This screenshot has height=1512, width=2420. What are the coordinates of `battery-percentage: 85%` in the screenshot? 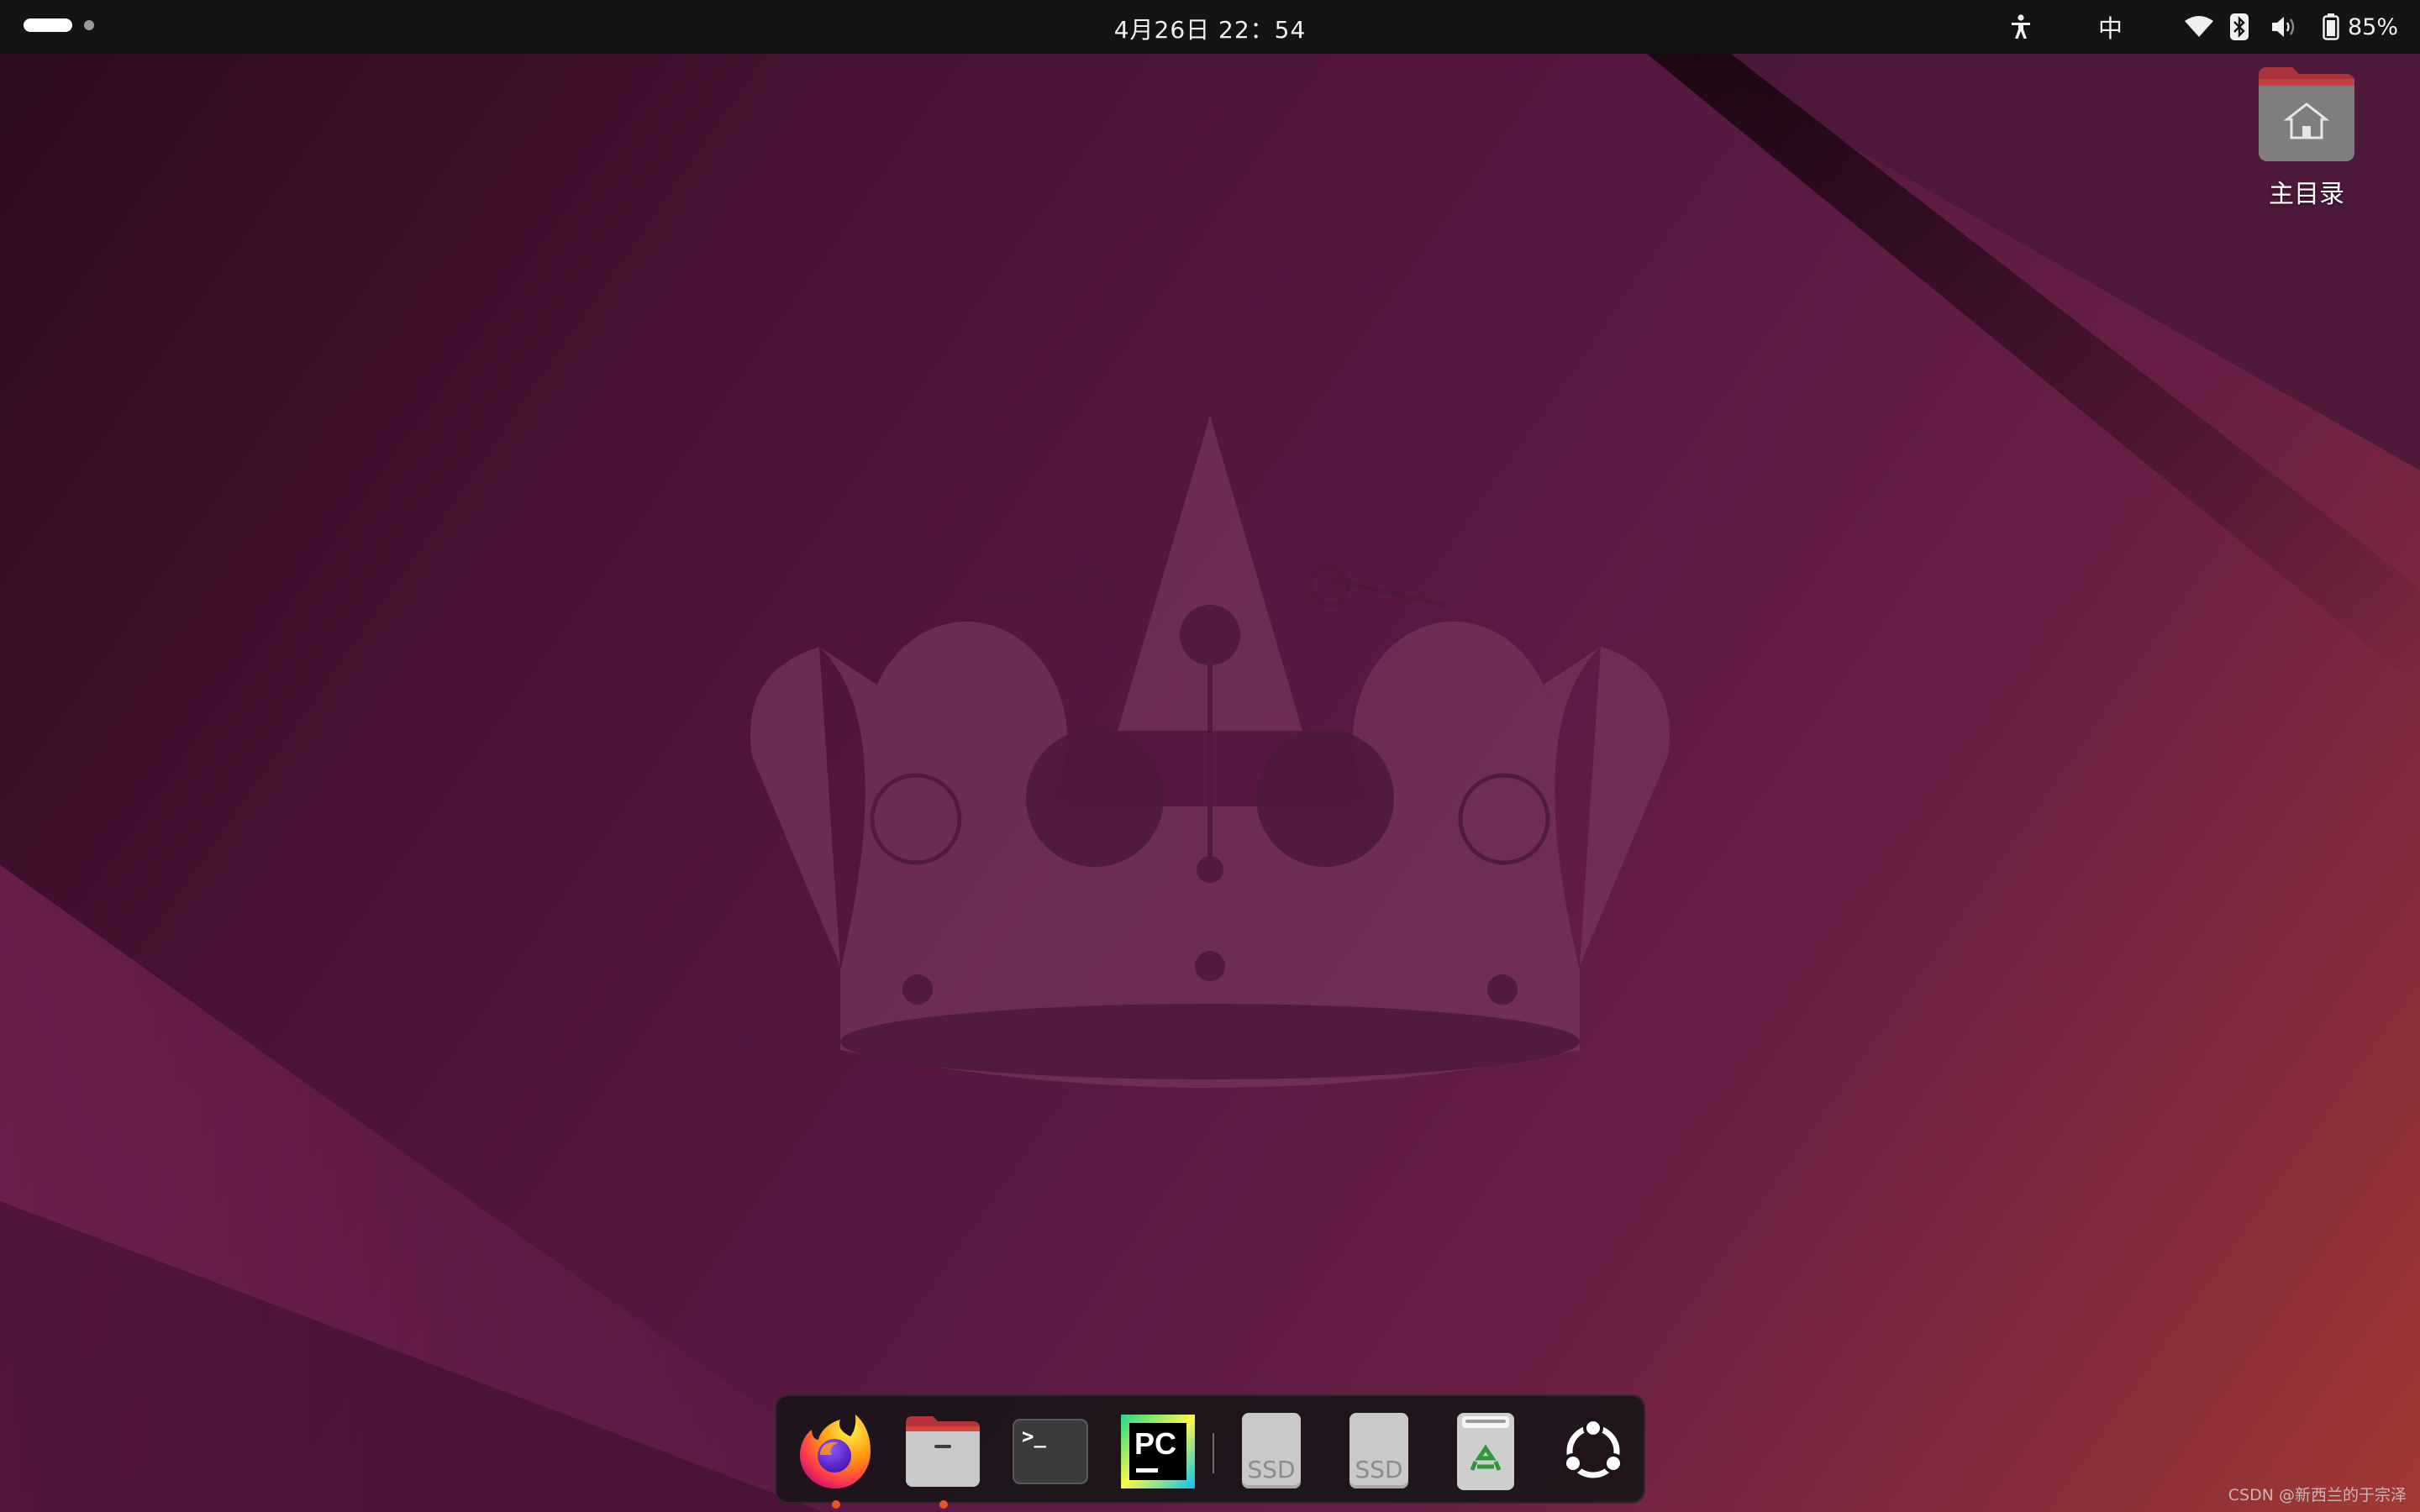 It's located at (2373, 27).